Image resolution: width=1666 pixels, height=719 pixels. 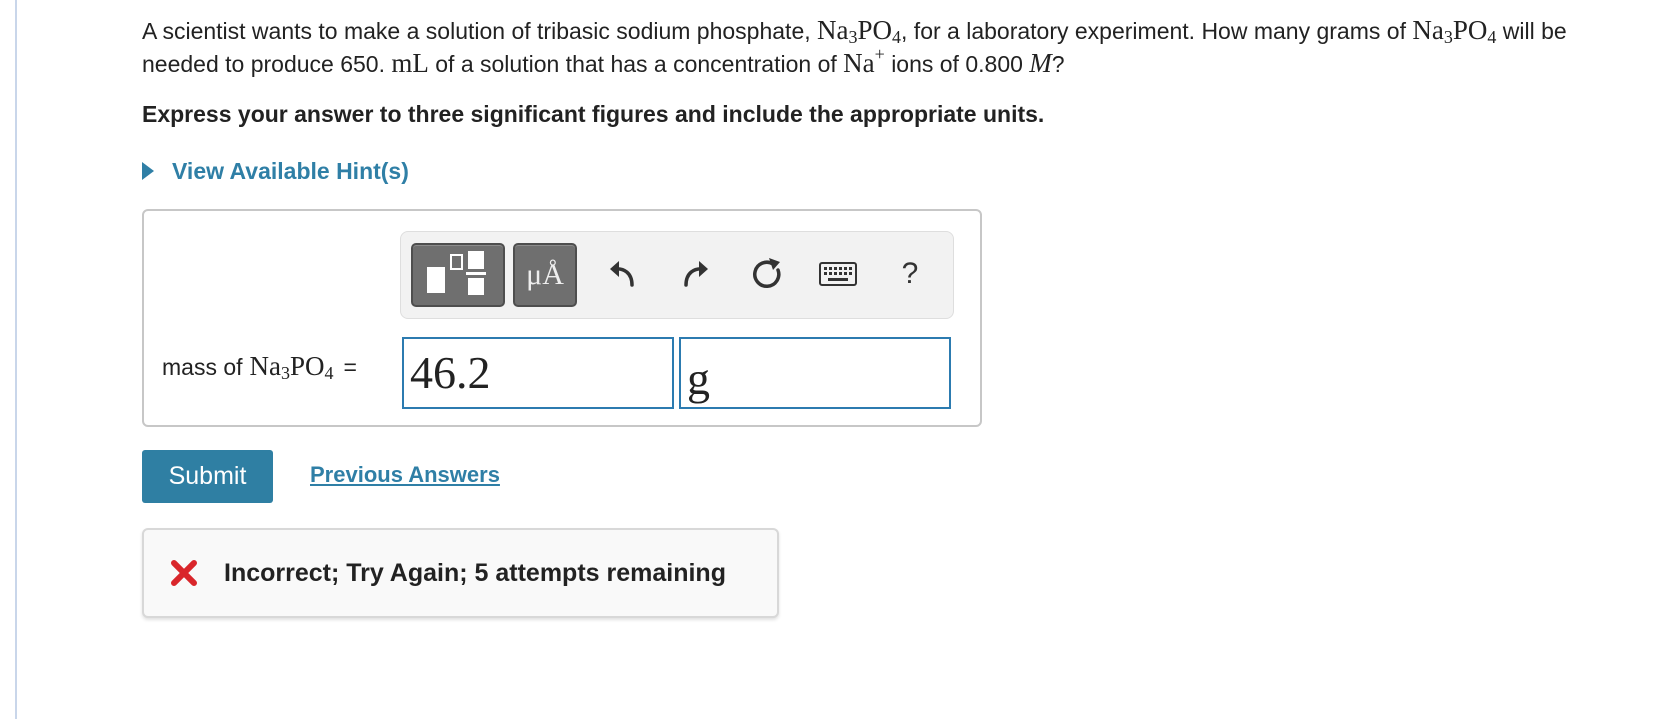 I want to click on reset-icon, so click(x=767, y=273).